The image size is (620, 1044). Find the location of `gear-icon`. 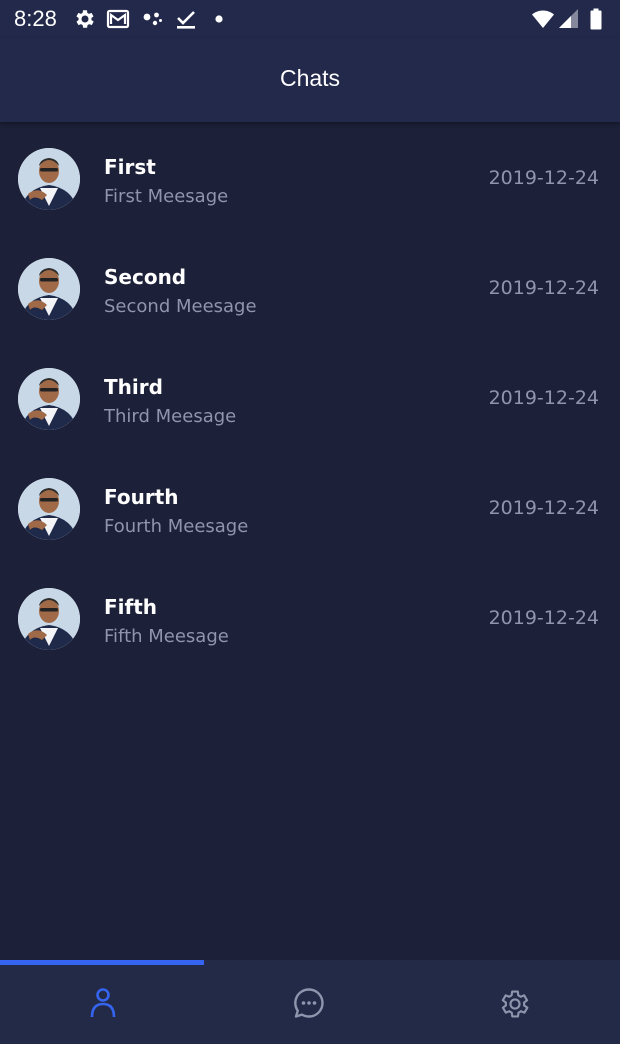

gear-icon is located at coordinates (85, 19).